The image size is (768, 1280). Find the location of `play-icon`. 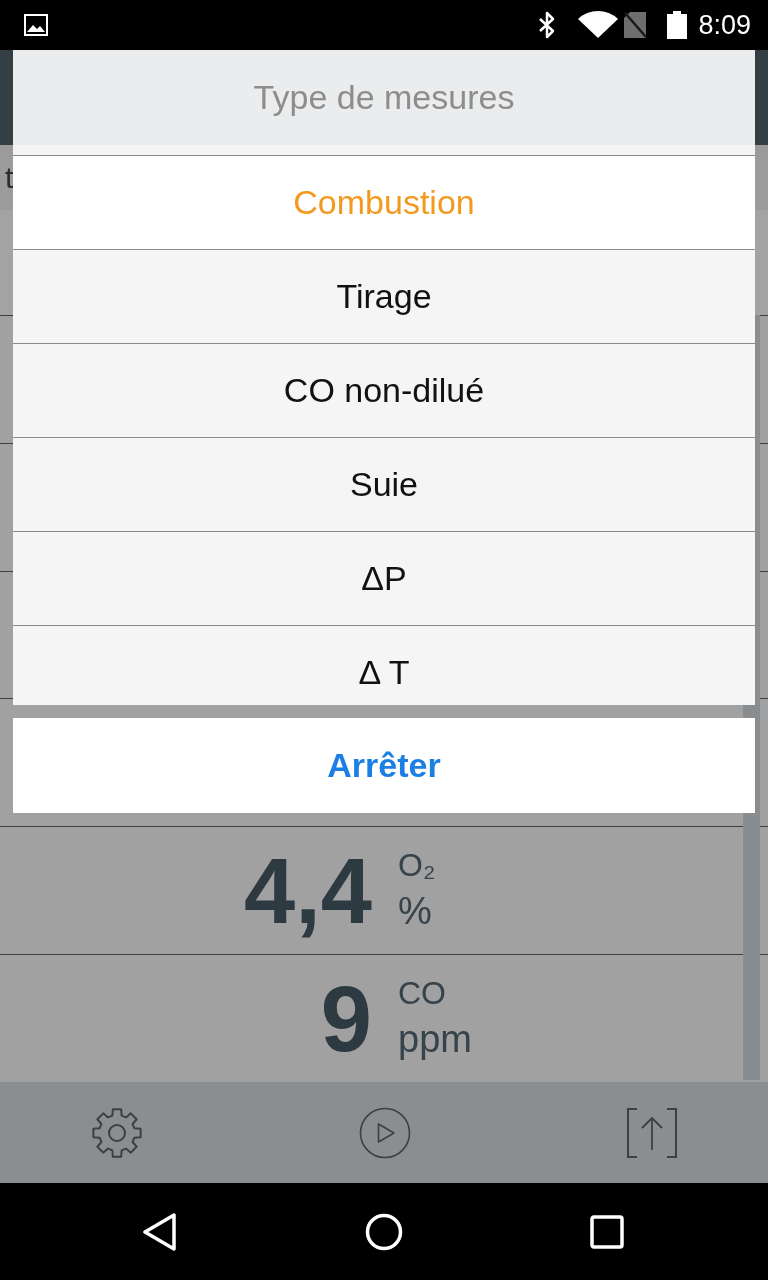

play-icon is located at coordinates (384, 1132).